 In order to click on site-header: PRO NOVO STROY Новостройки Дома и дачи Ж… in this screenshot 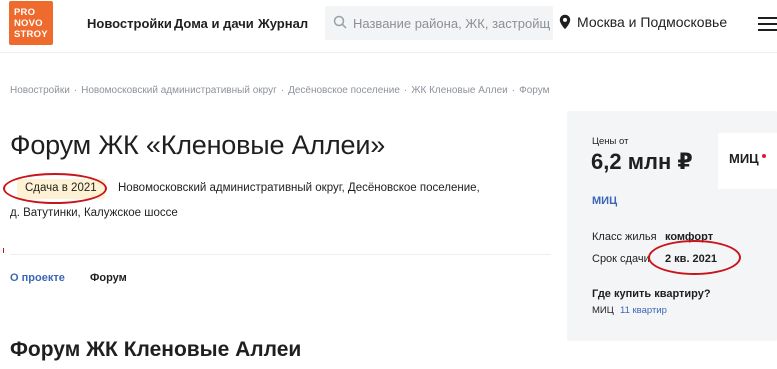, I will do `click(388, 24)`.